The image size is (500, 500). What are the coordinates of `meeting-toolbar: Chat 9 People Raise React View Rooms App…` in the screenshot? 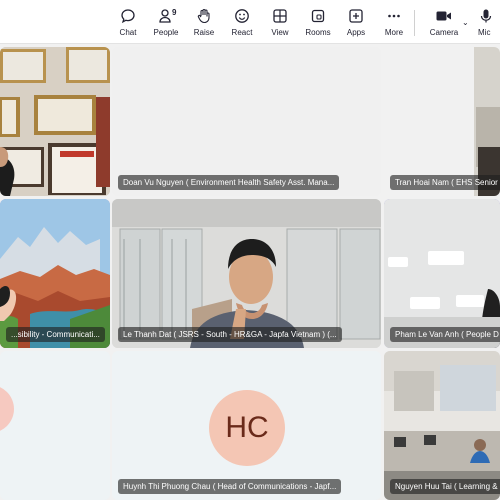 It's located at (250, 22).